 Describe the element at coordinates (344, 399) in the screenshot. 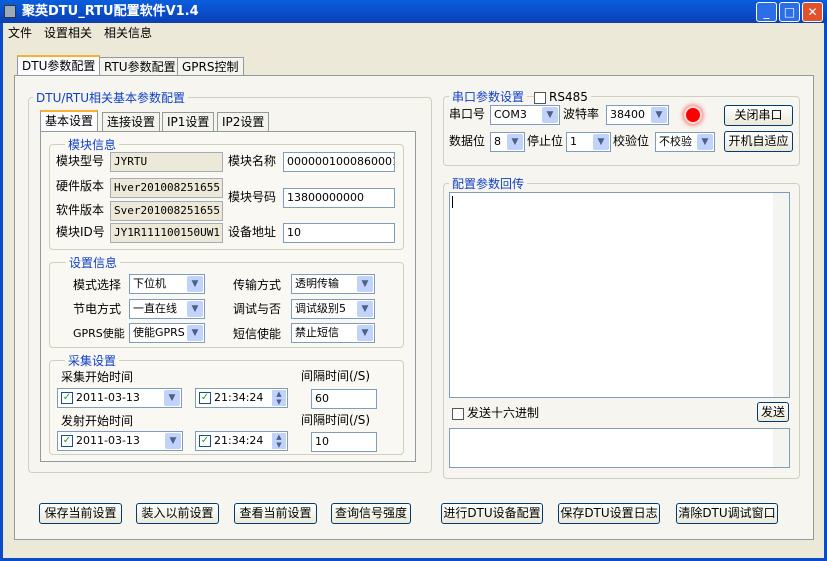

I see `collect-interval-input: 60` at that location.